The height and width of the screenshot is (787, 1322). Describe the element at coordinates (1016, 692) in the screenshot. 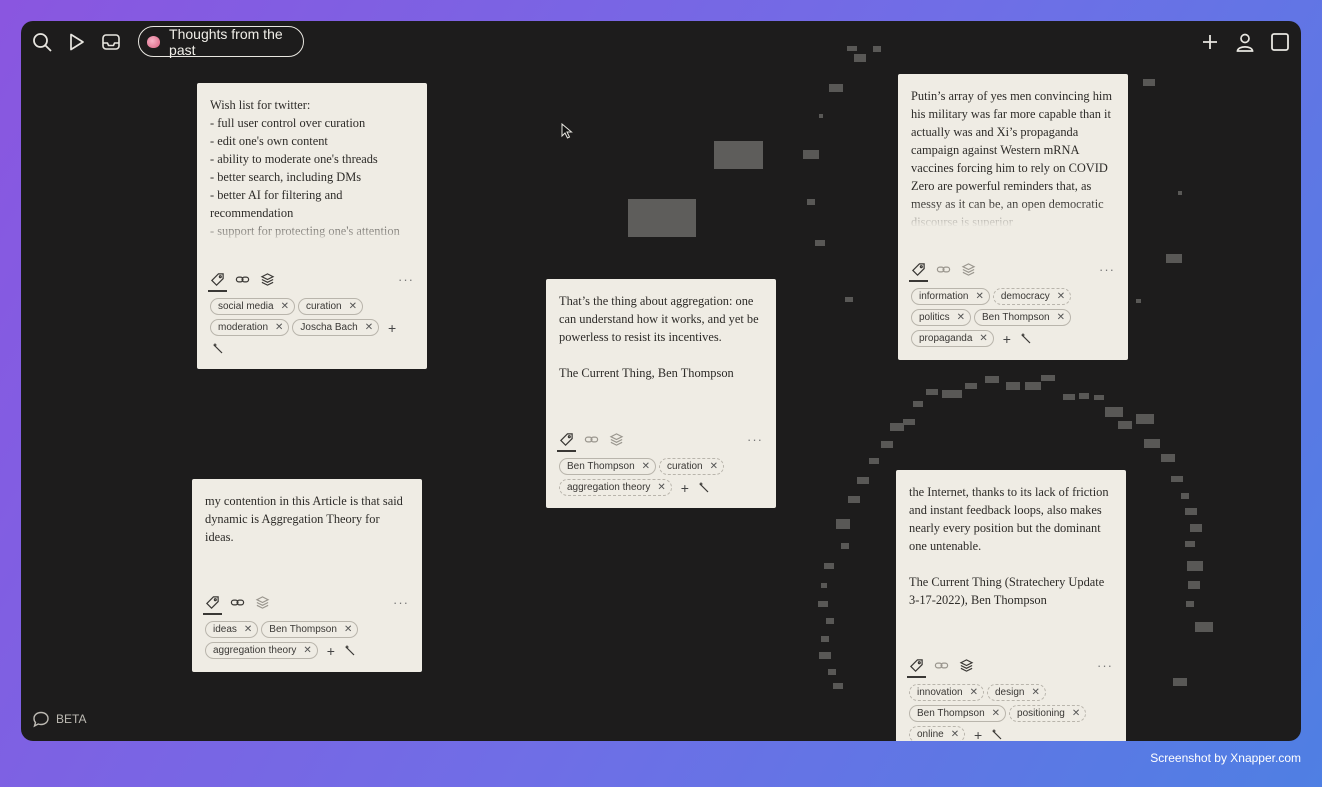

I see `tag-chip: design ✕` at that location.